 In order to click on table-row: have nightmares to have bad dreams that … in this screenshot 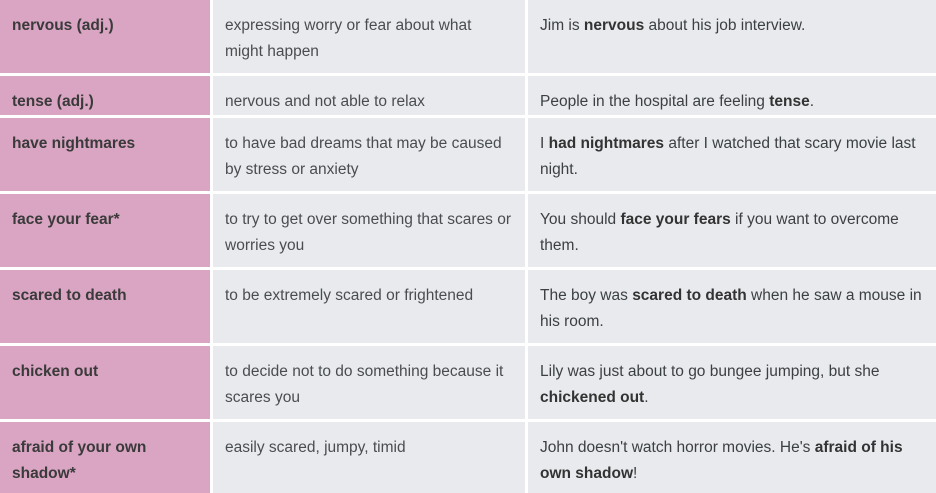, I will do `click(468, 154)`.